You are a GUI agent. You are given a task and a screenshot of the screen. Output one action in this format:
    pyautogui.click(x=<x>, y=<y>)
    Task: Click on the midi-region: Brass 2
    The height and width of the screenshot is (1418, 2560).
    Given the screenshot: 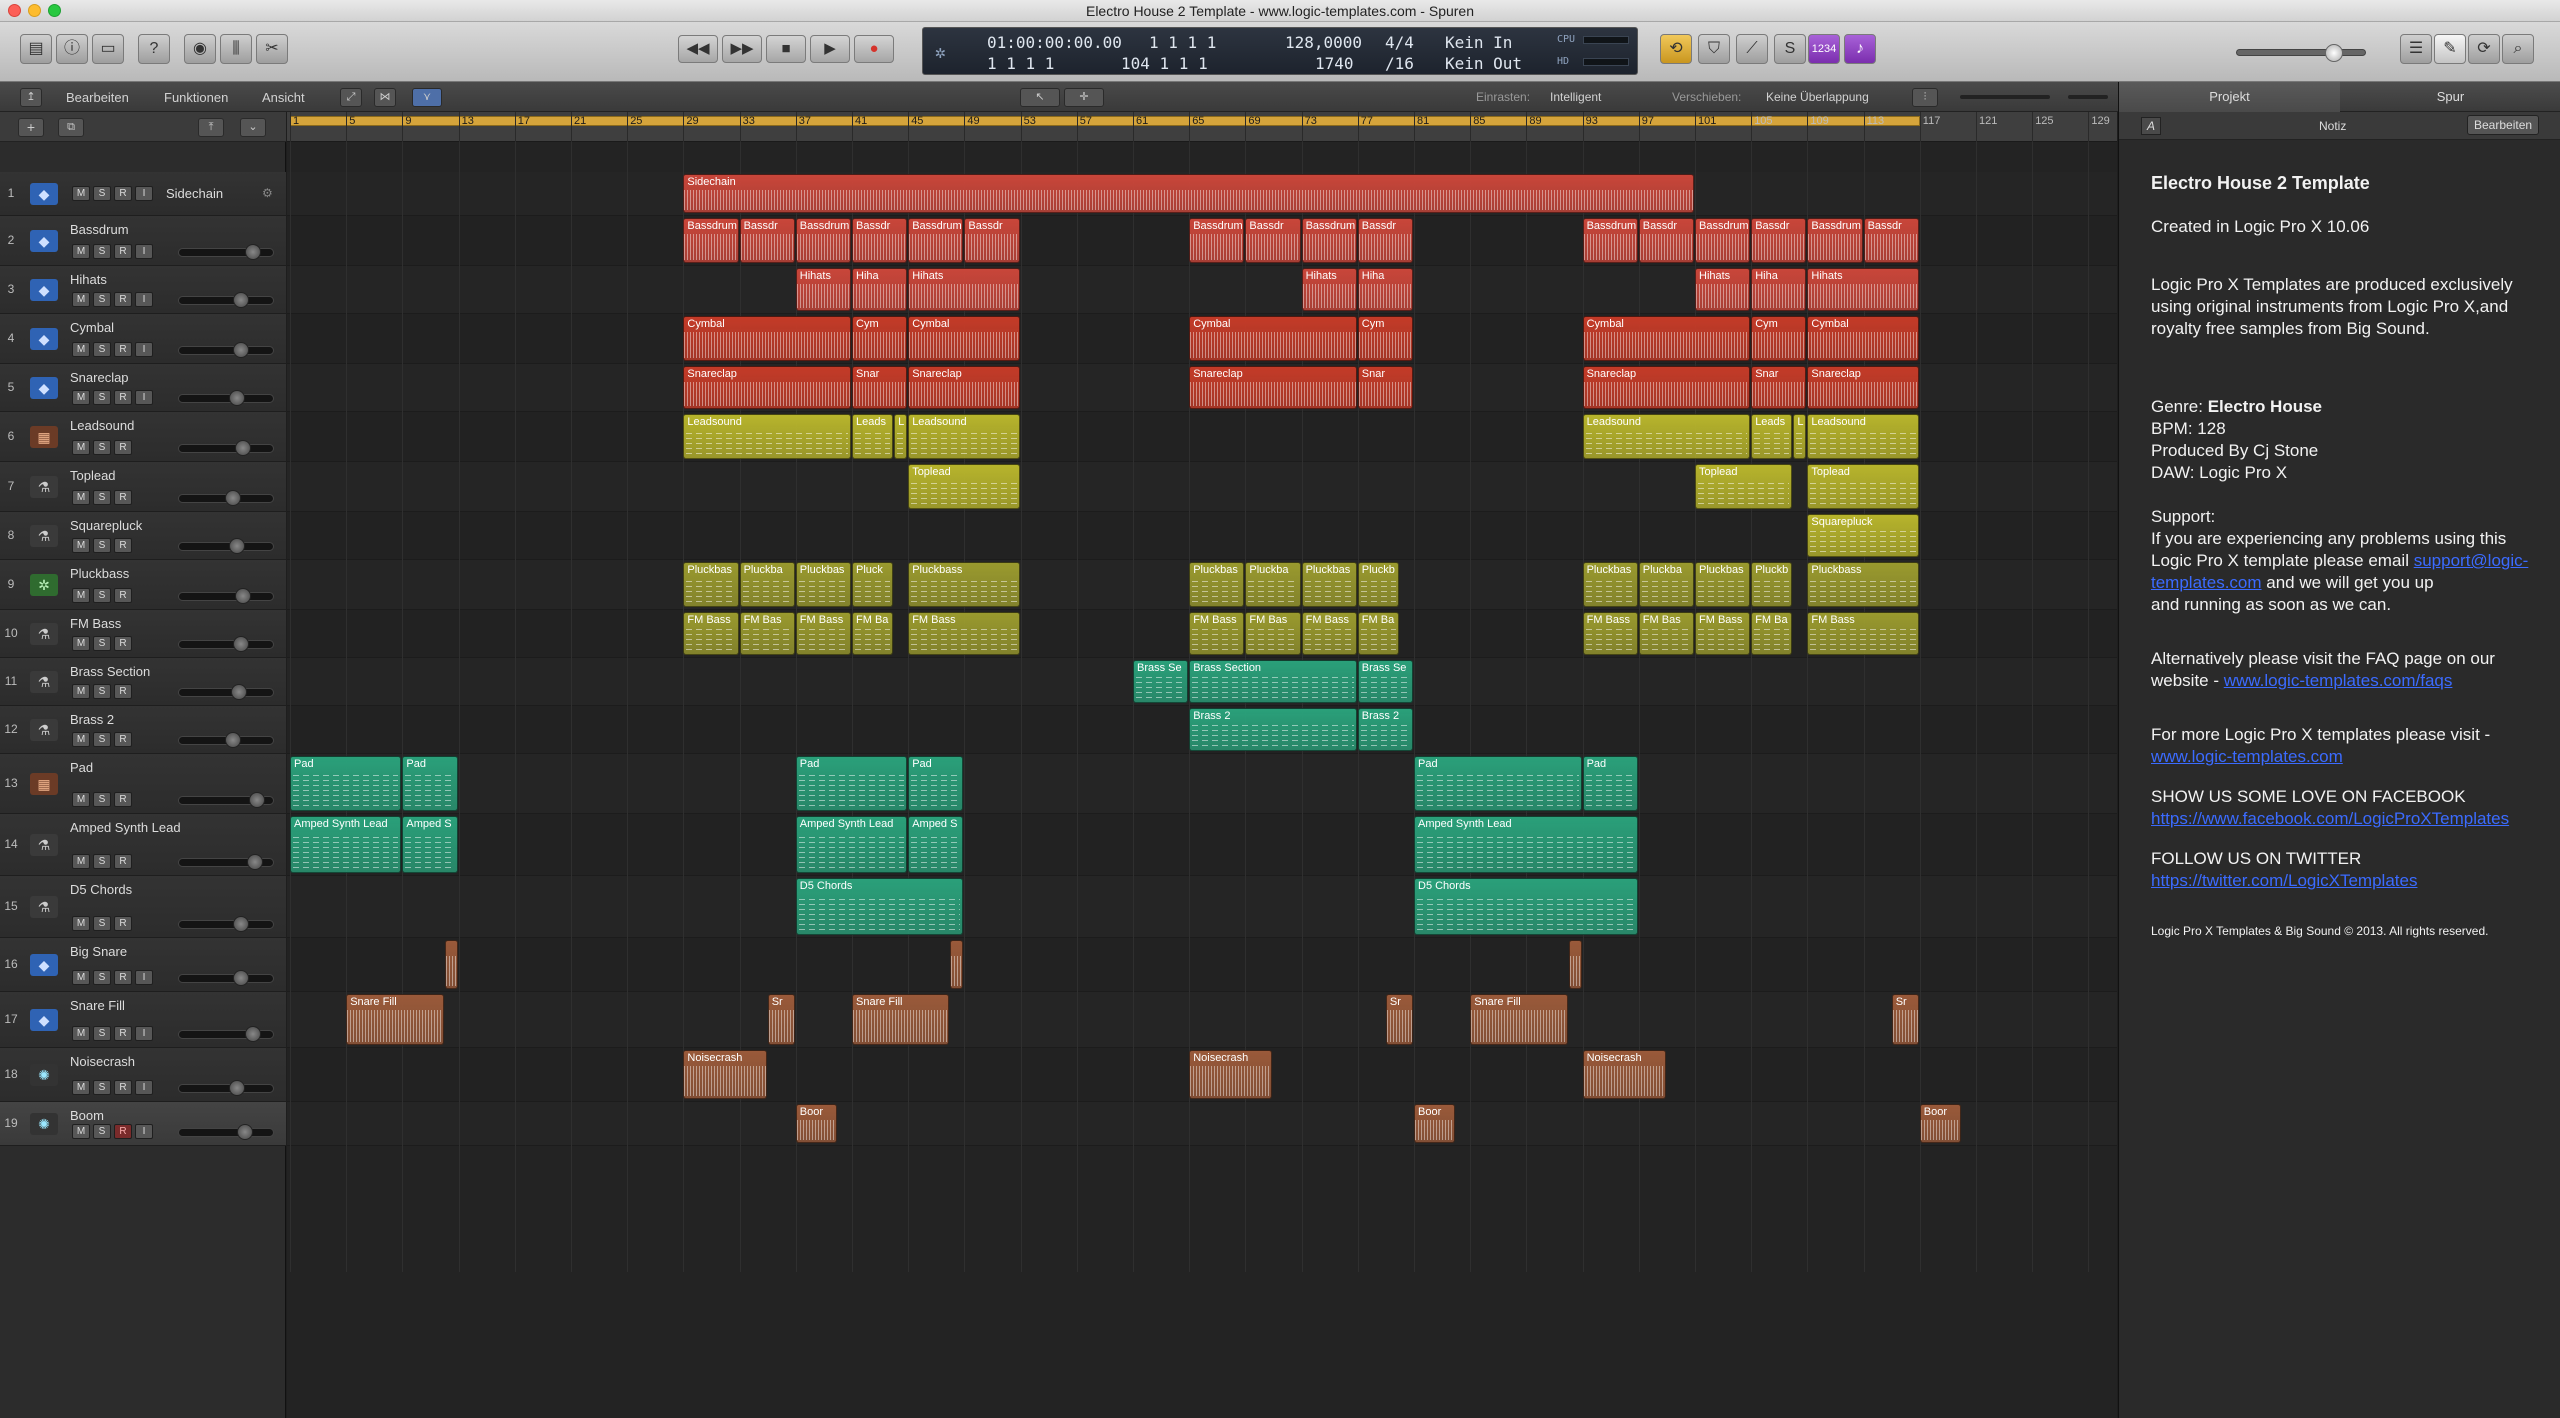 What is the action you would take?
    pyautogui.click(x=1273, y=729)
    